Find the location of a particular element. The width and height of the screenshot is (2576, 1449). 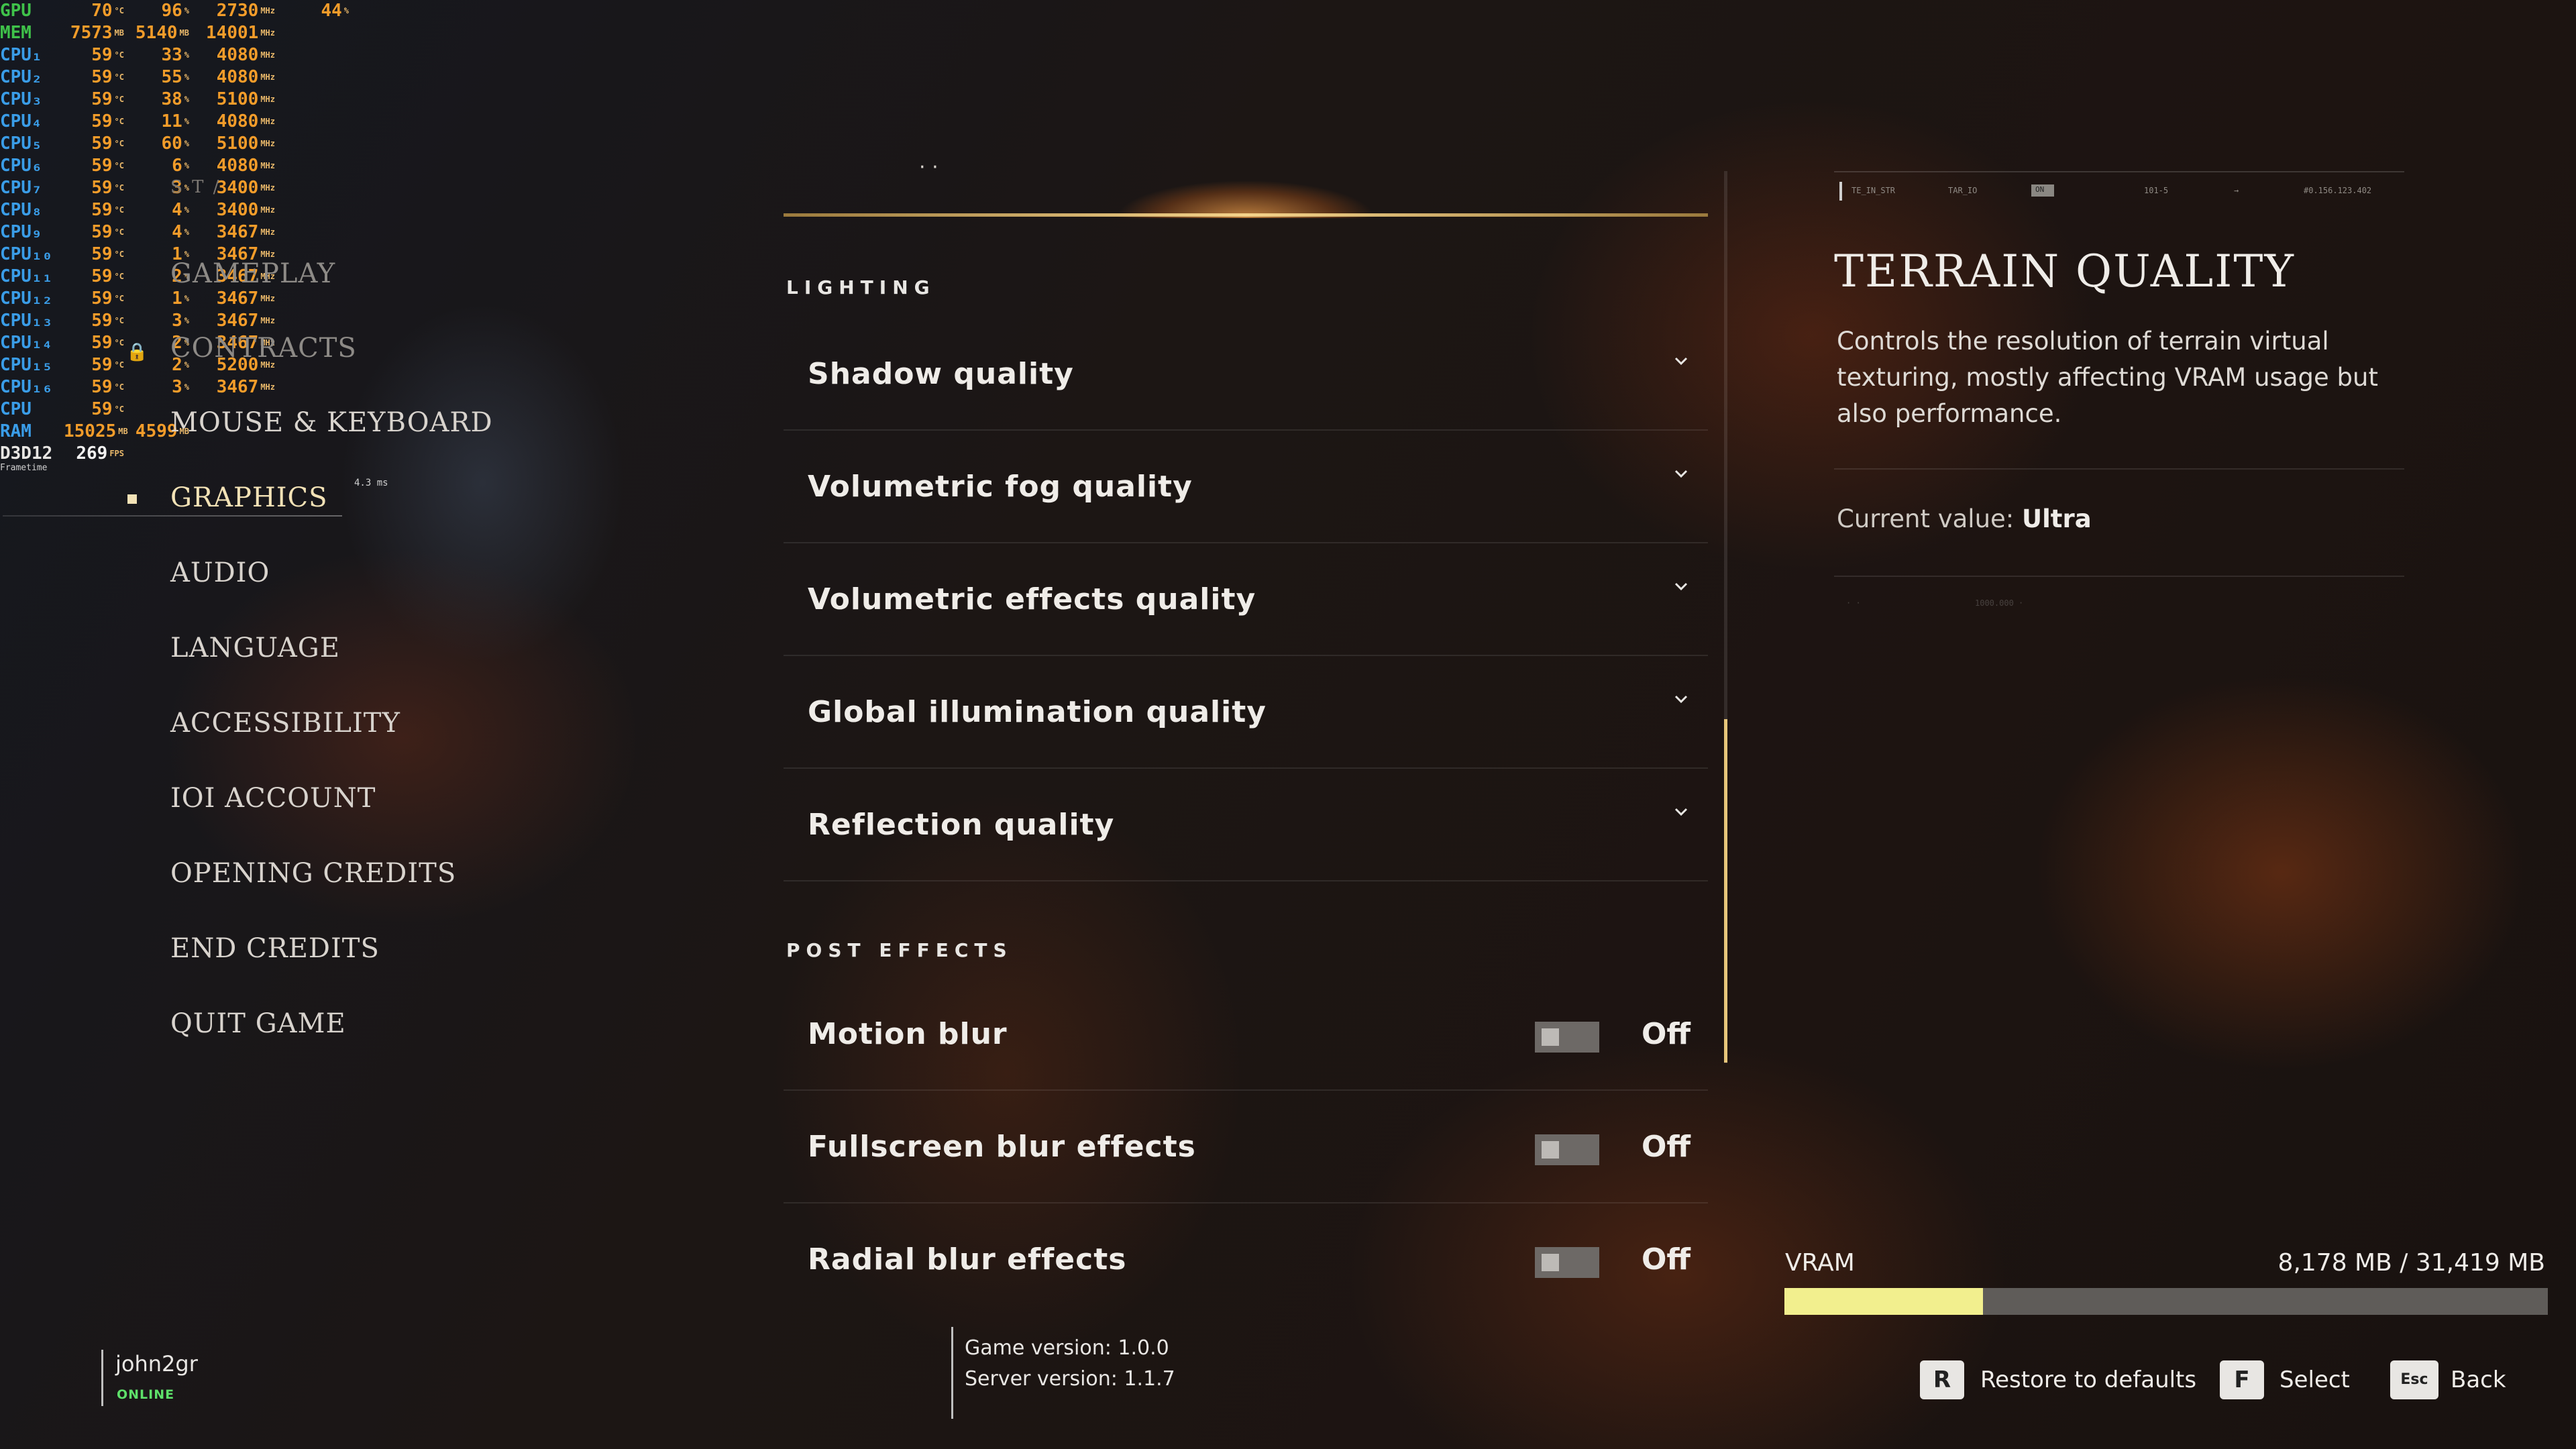

overlay-label: D3D12 is located at coordinates (26, 453).